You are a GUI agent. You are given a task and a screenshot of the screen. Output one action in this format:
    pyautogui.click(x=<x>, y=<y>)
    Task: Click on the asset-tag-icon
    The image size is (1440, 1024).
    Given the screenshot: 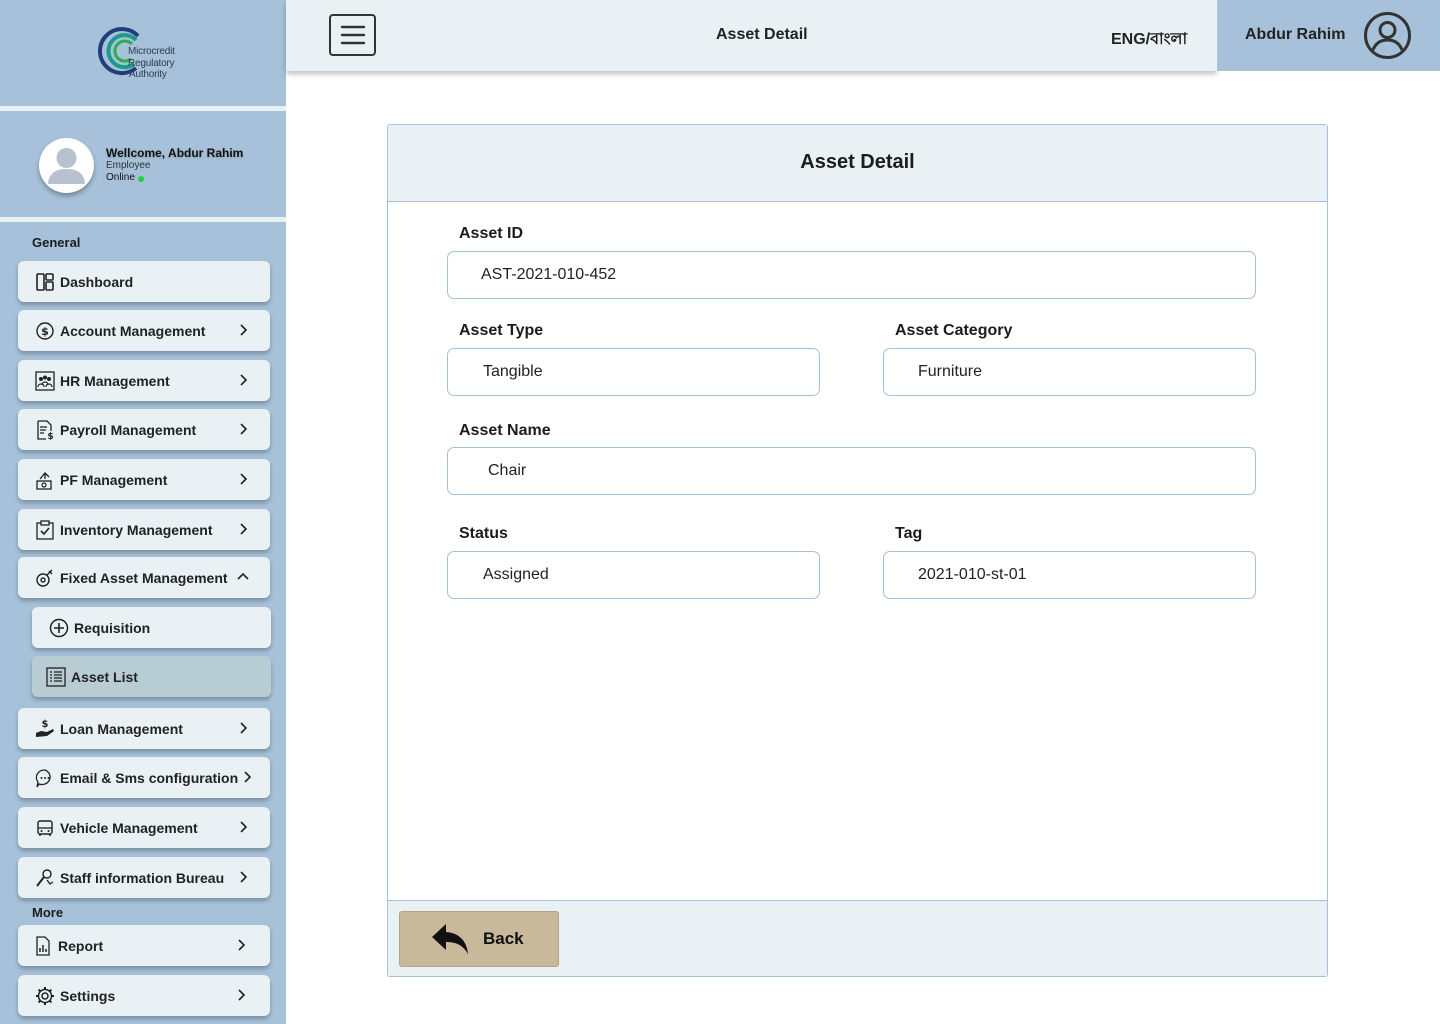 What is the action you would take?
    pyautogui.click(x=45, y=578)
    